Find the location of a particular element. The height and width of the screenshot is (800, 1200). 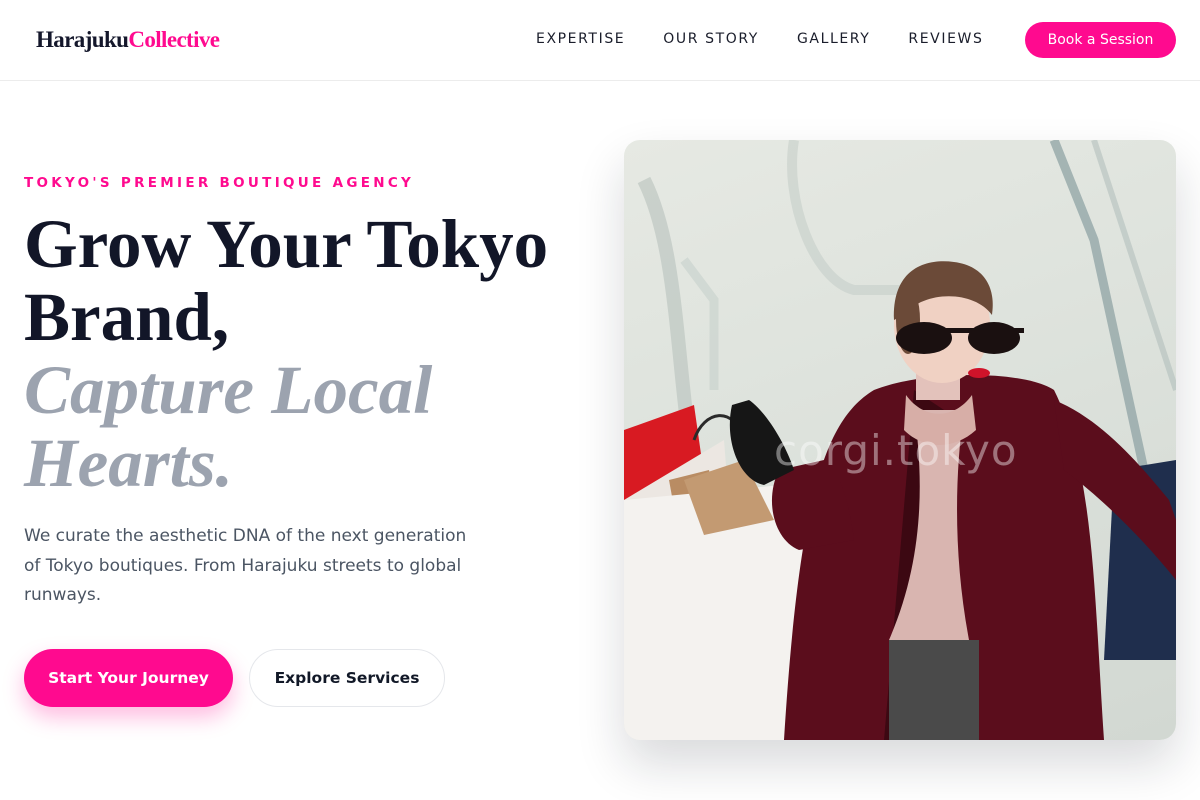

nav-item-reviews: REVIEWS is located at coordinates (945, 39).